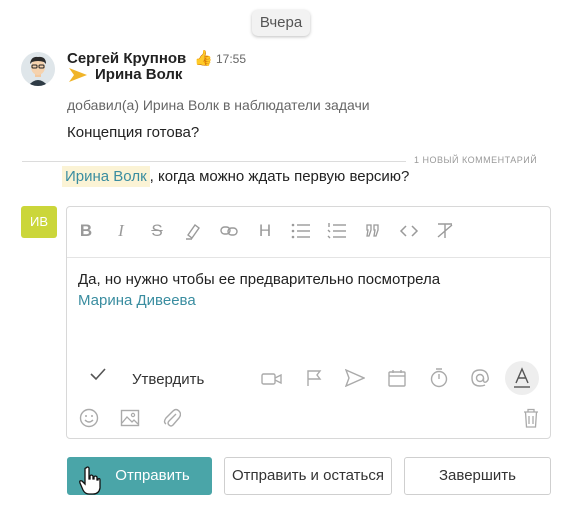 The height and width of the screenshot is (512, 561). What do you see at coordinates (355, 378) in the screenshot?
I see `send-icon` at bounding box center [355, 378].